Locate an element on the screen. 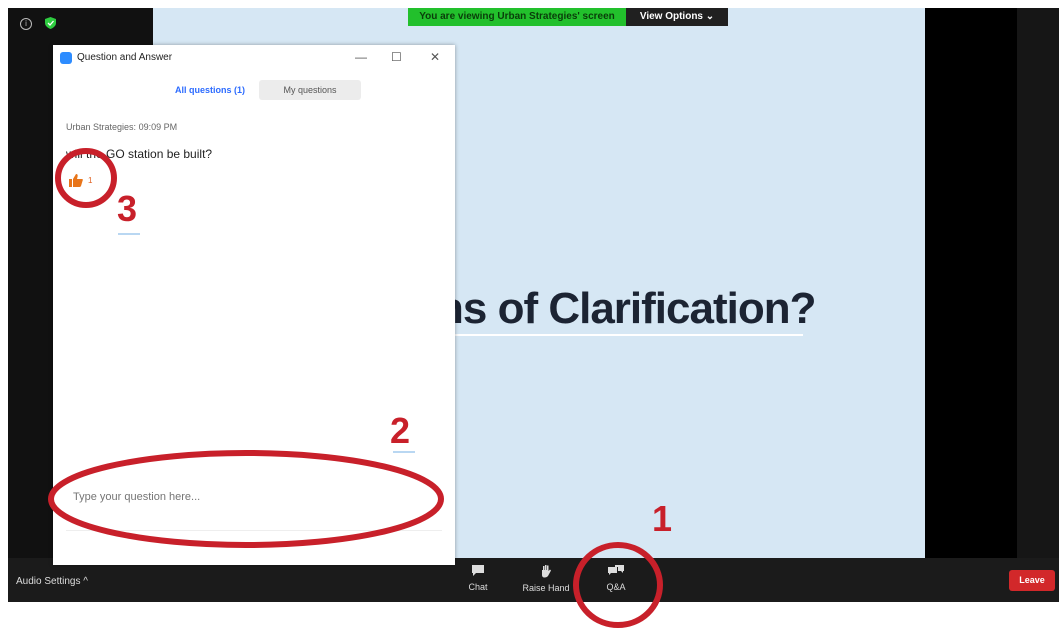  annotation-number-2: 2 is located at coordinates (400, 430).